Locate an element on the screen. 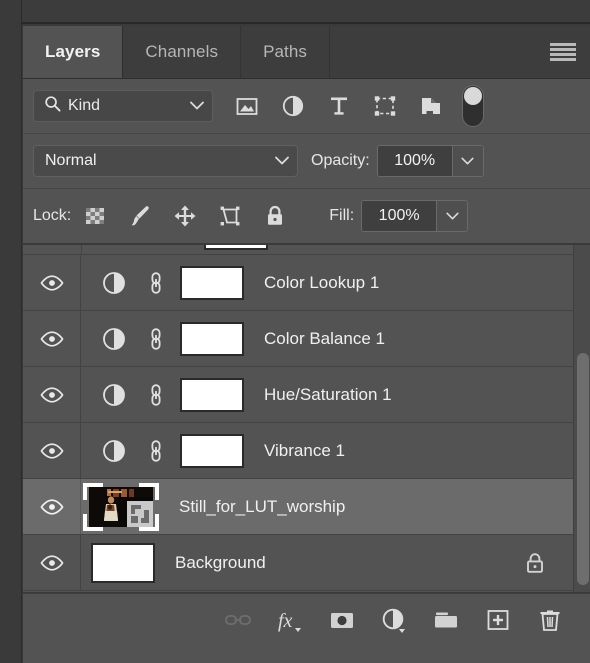 This screenshot has width=590, height=663. tab-channels: Channels is located at coordinates (182, 52).